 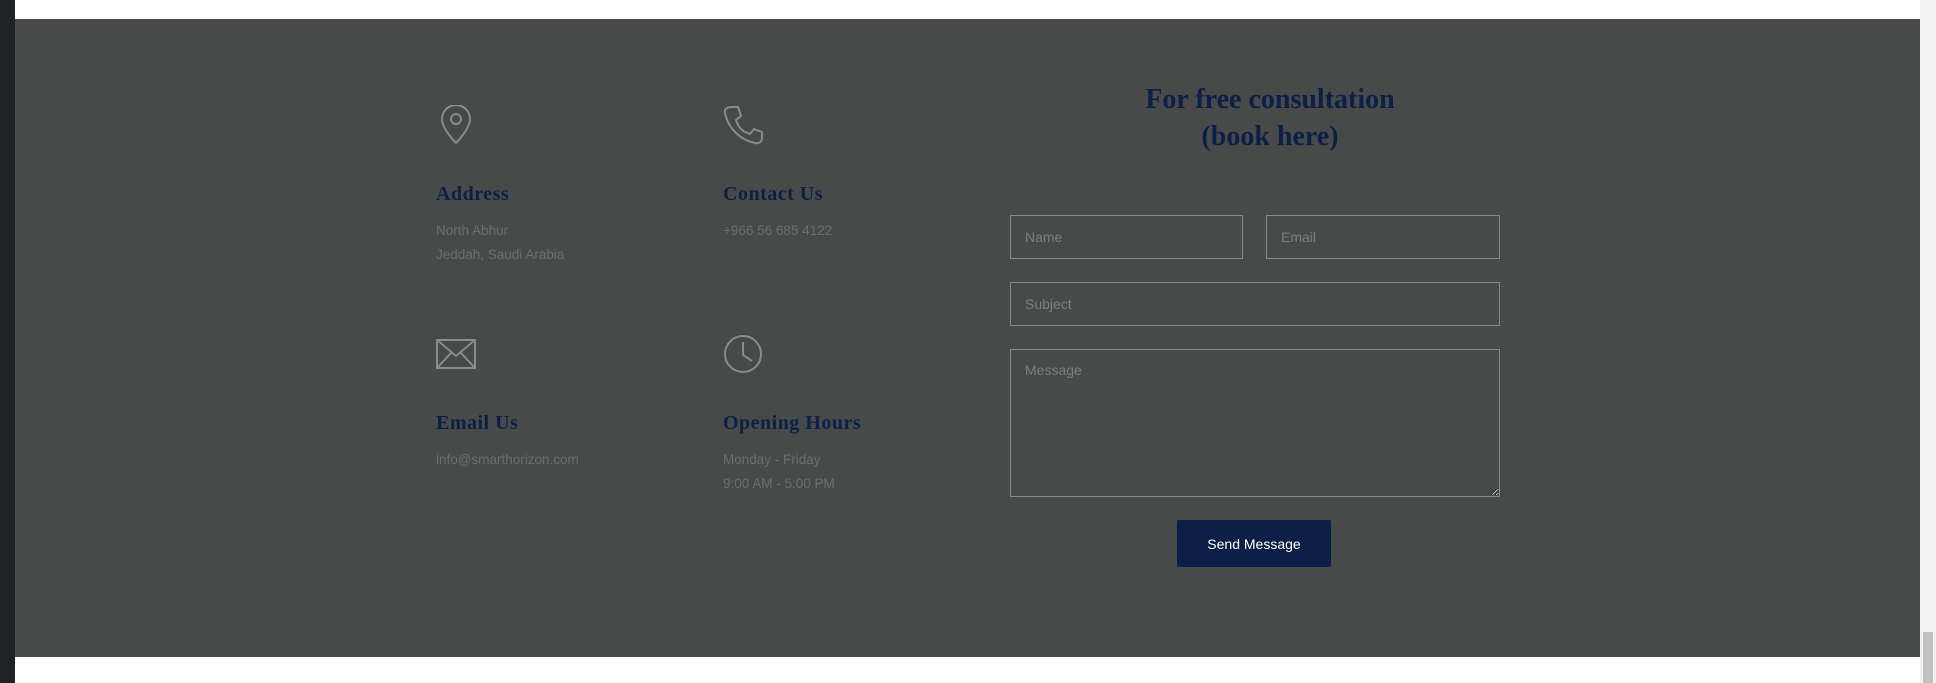 I want to click on hours-title: Opening Hours, so click(x=792, y=423).